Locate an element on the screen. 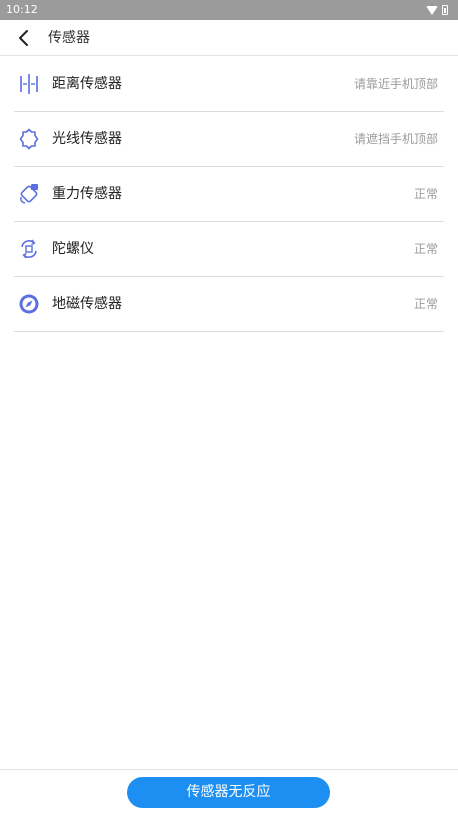 The image size is (458, 815). light-icon is located at coordinates (29, 139).